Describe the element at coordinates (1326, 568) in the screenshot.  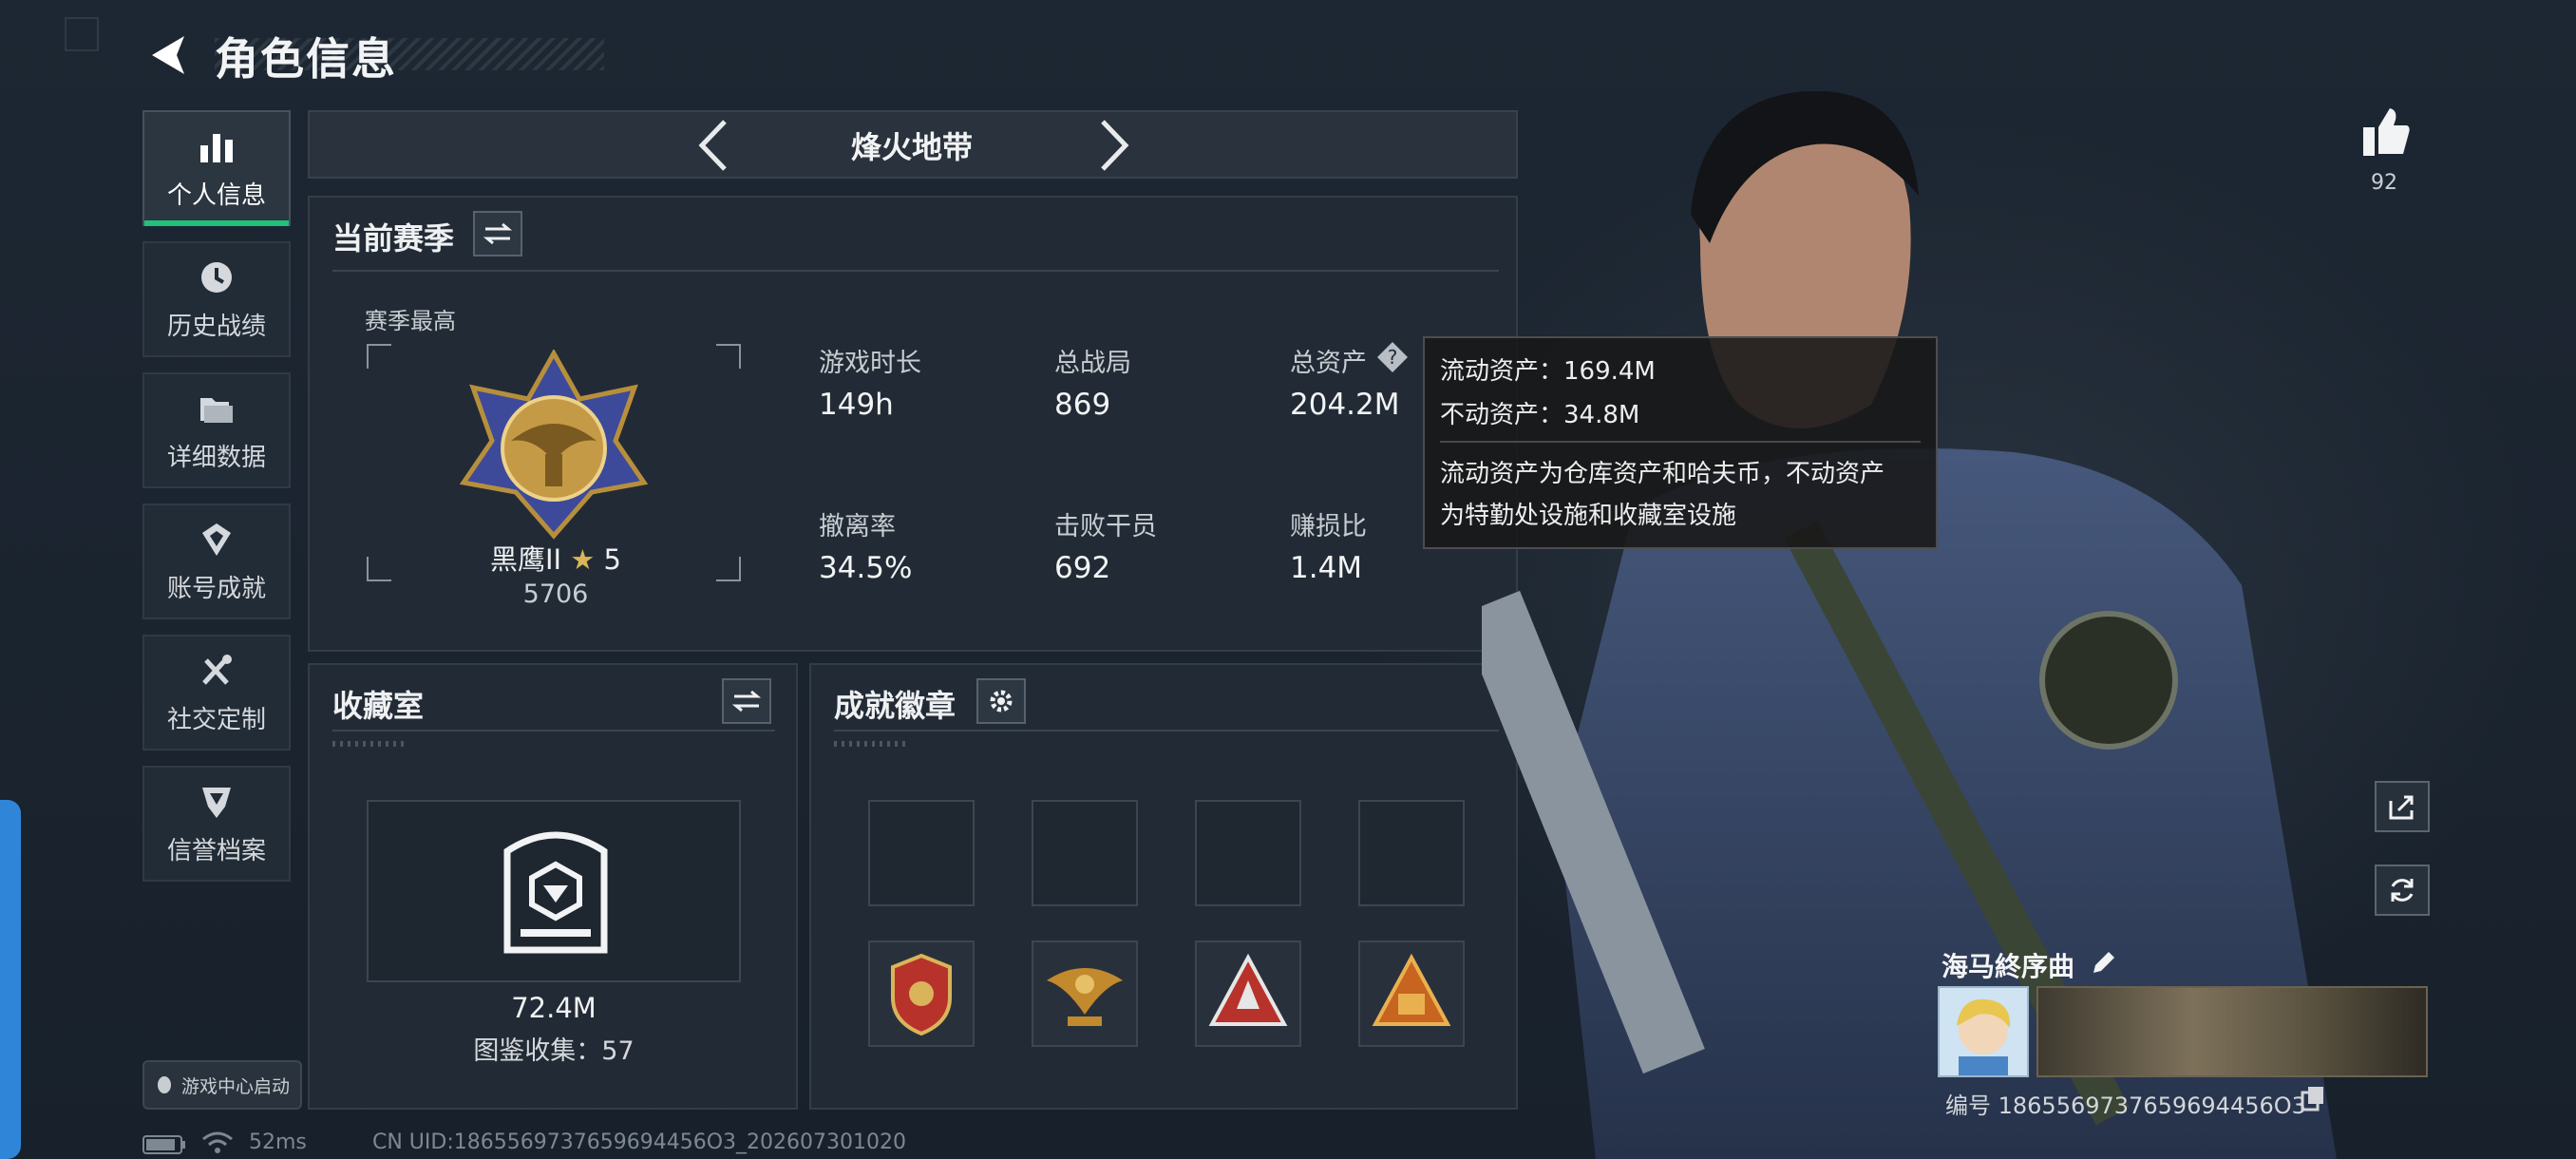
I see `stat-value-profit-ratio: 1.4M` at that location.